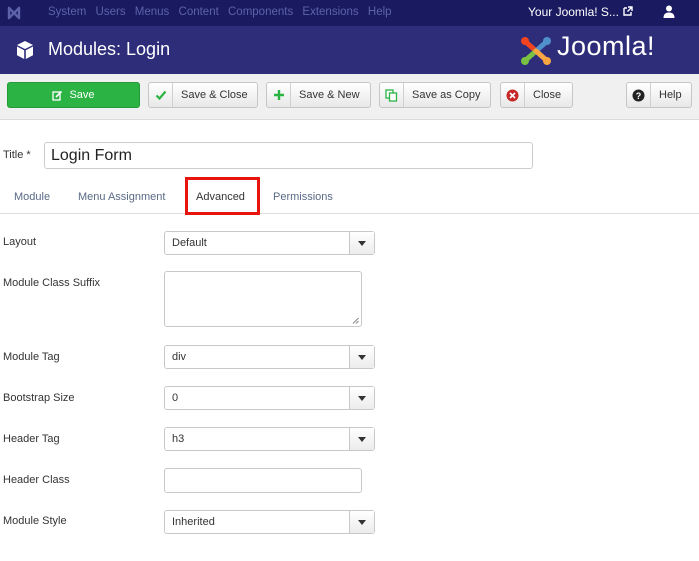  I want to click on menu-item-menus: Menus, so click(152, 12).